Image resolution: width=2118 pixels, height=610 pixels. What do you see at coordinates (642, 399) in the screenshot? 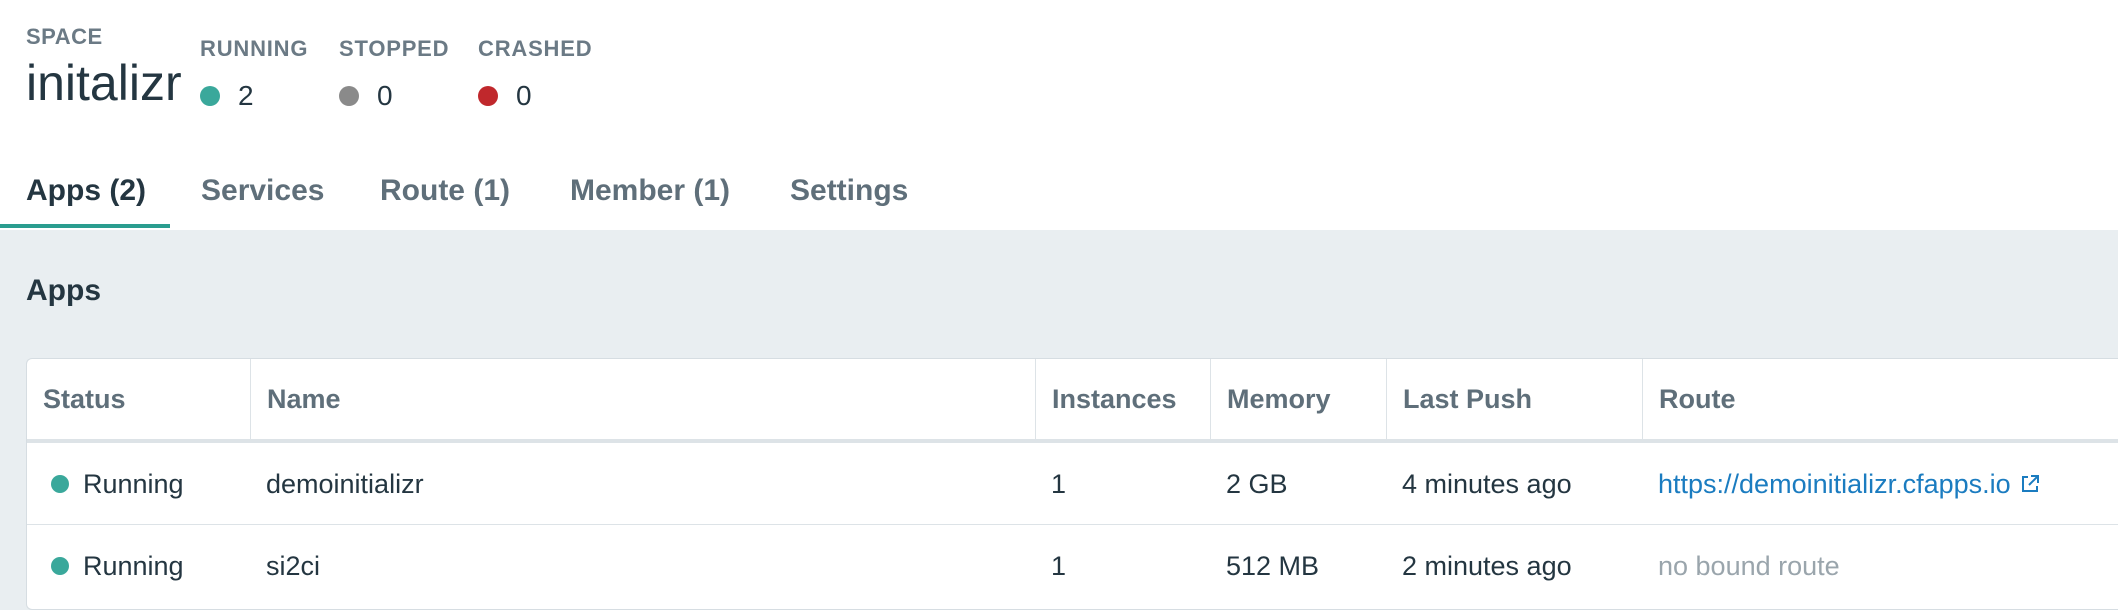
I see `column-header-name: Name` at bounding box center [642, 399].